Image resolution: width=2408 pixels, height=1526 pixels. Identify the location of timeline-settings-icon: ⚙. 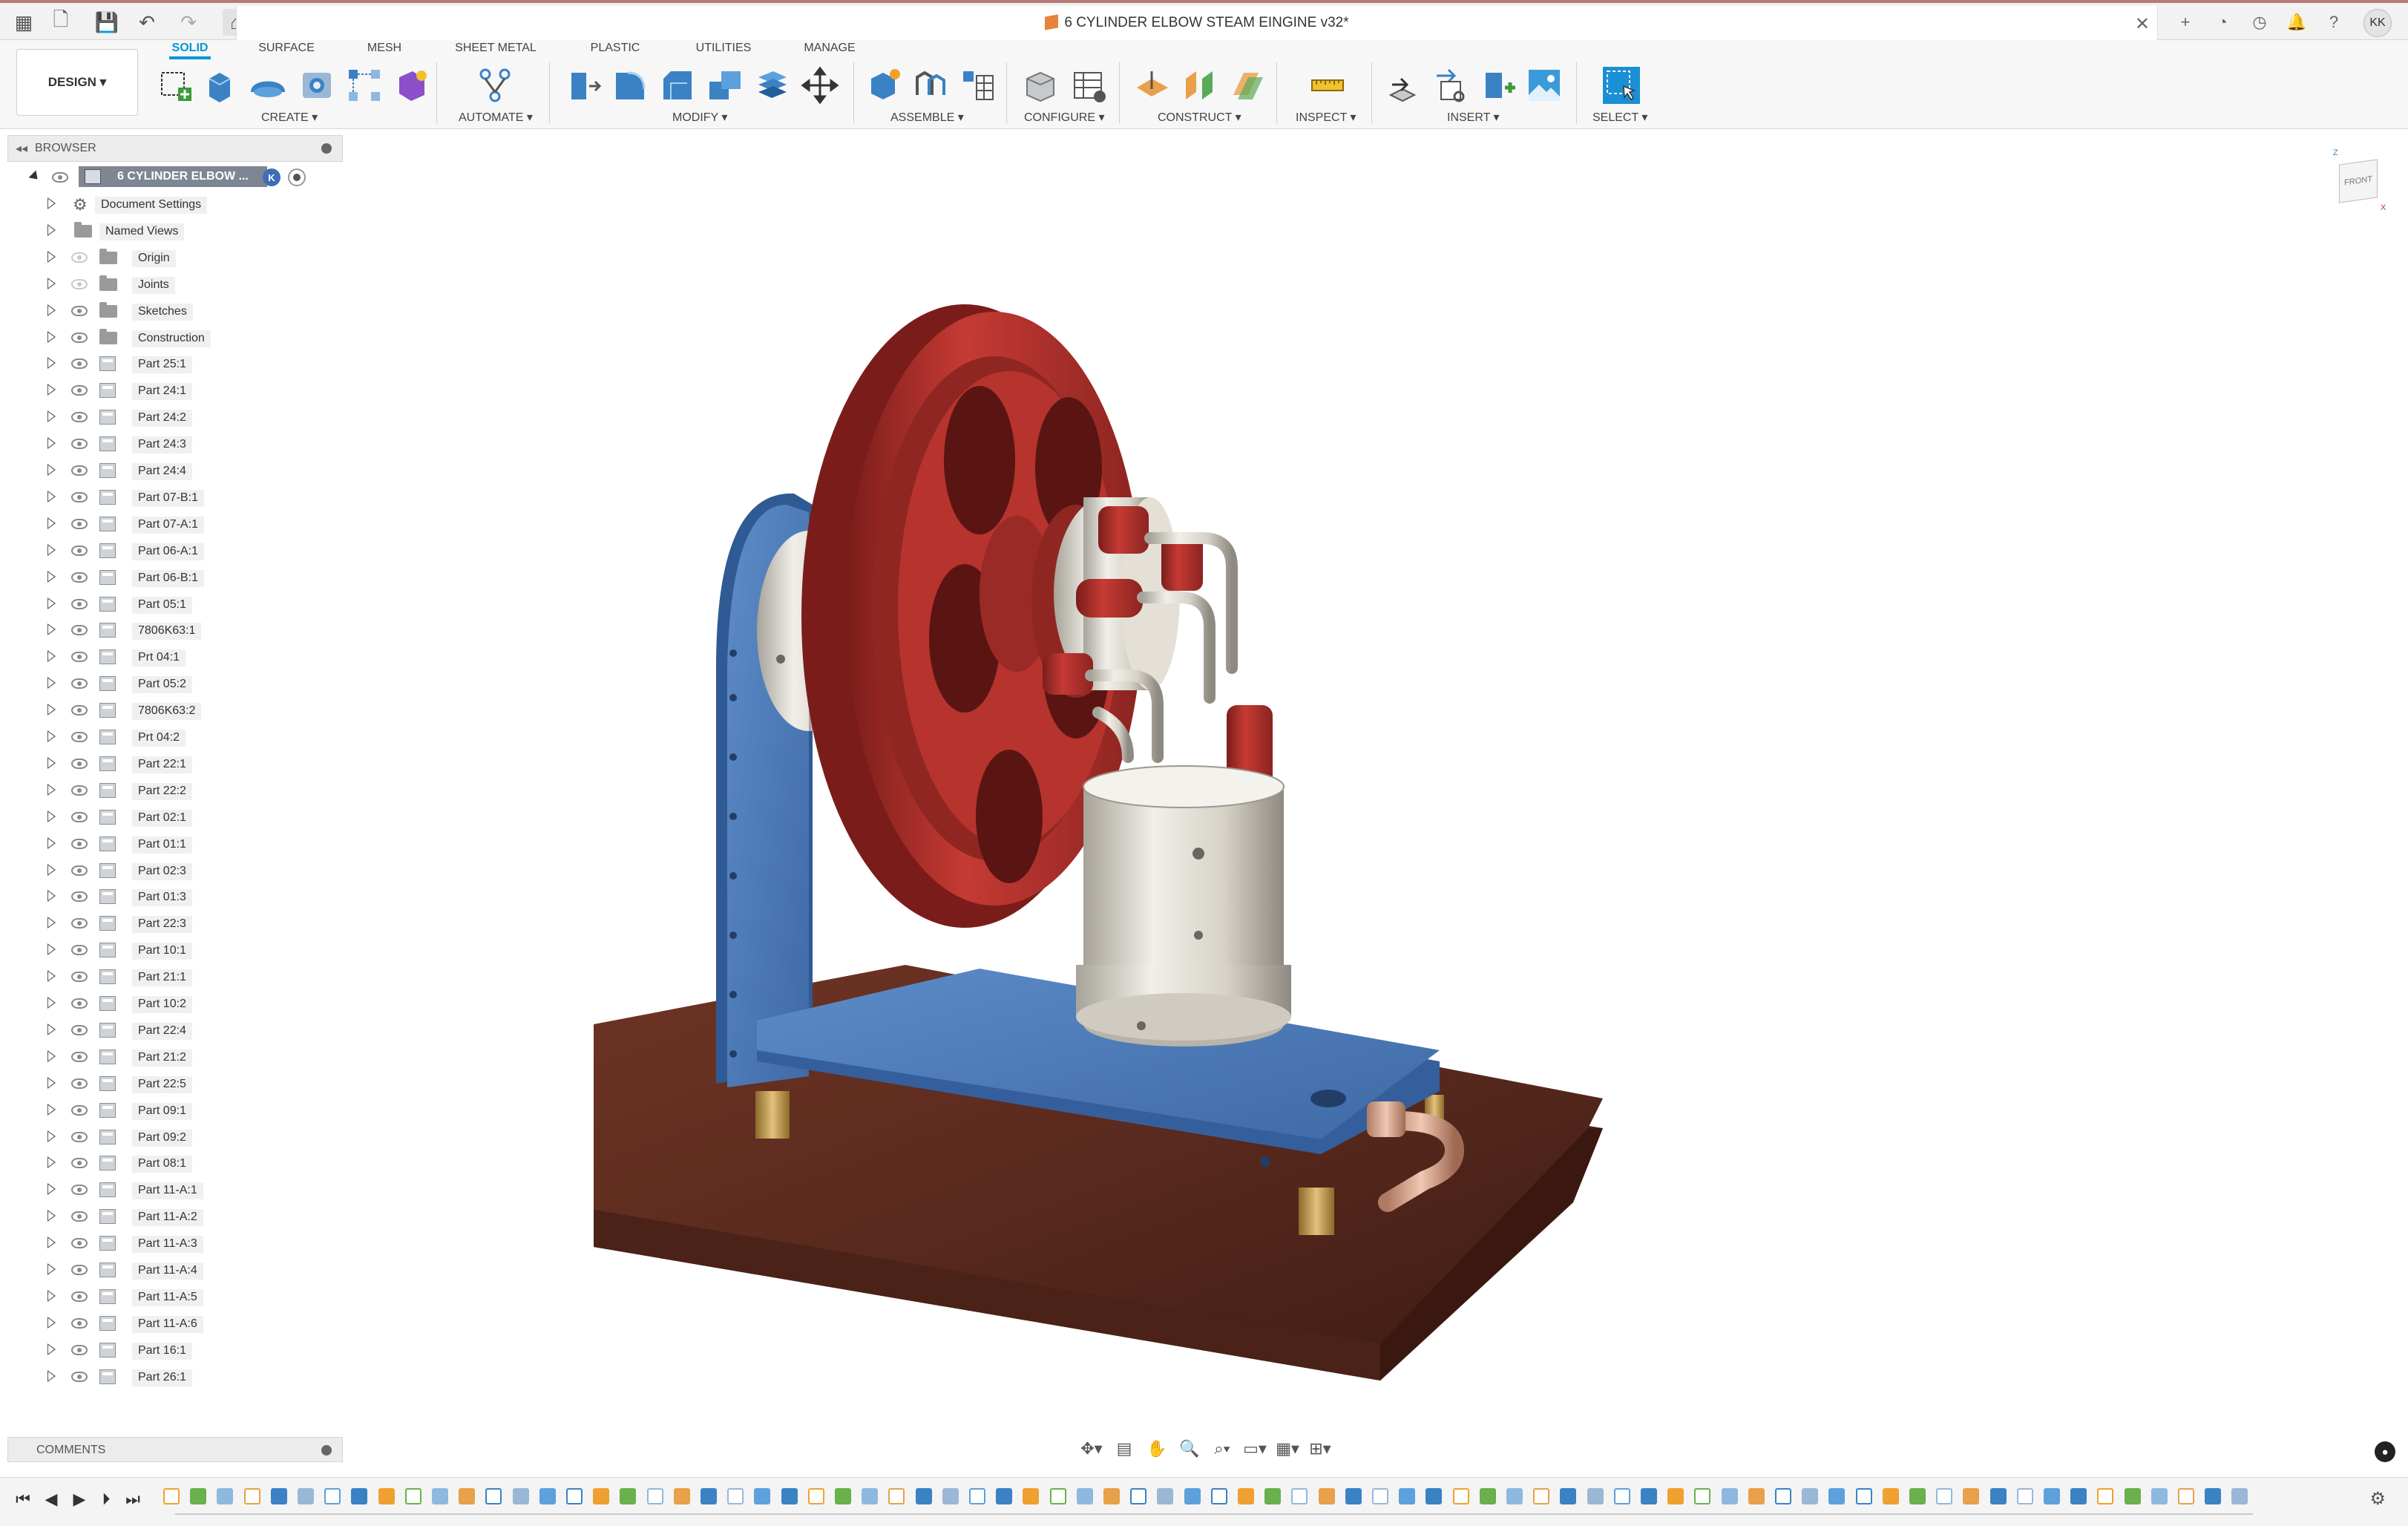
(2377, 1499).